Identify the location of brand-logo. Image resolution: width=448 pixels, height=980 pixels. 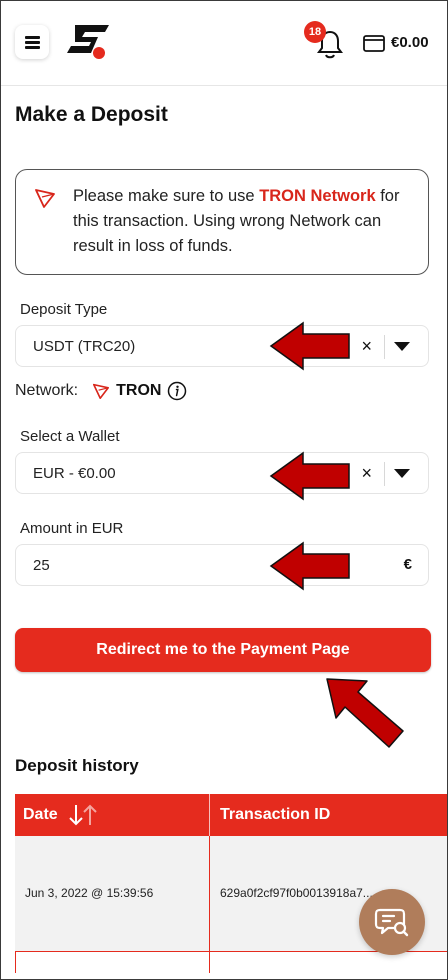
(89, 42).